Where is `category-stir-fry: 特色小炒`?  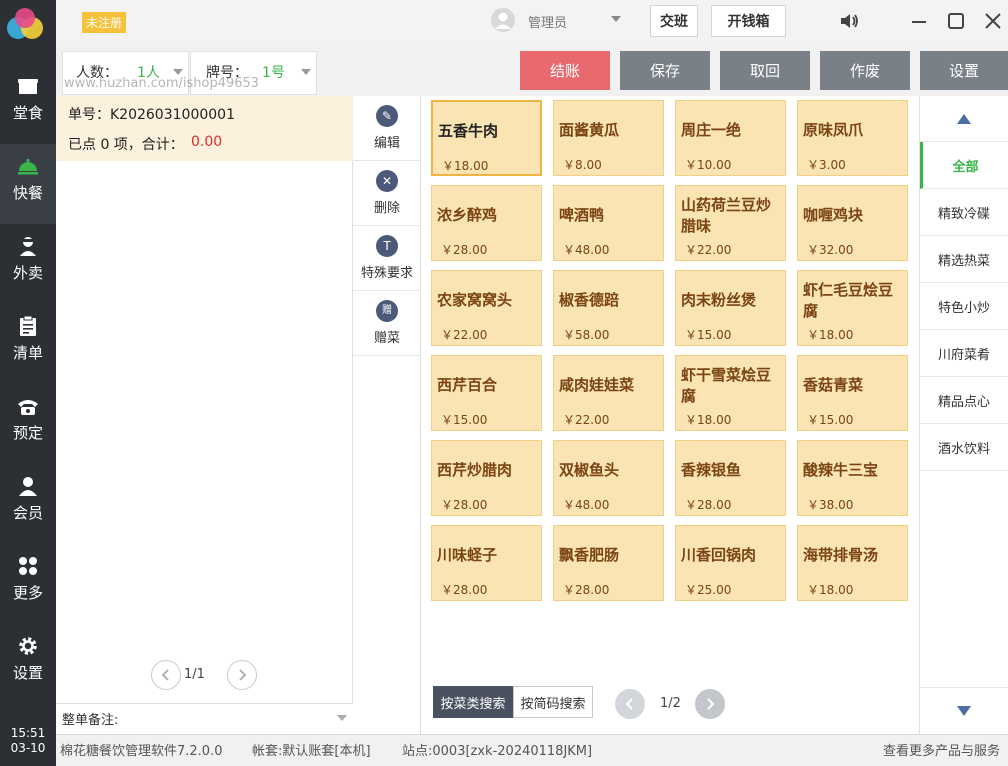 category-stir-fry: 特色小炒 is located at coordinates (964, 306).